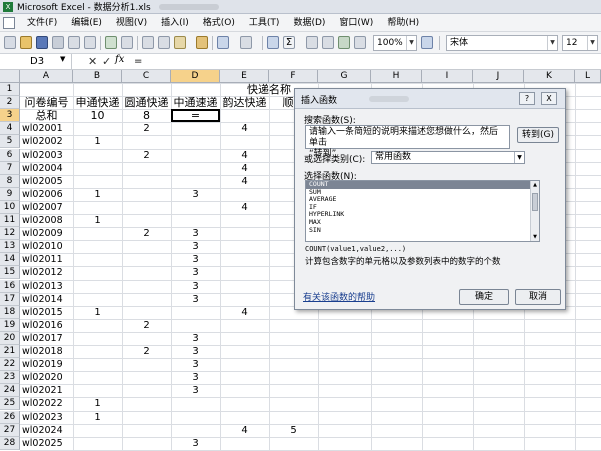 The height and width of the screenshot is (451, 601). I want to click on column-header: I, so click(447, 76).